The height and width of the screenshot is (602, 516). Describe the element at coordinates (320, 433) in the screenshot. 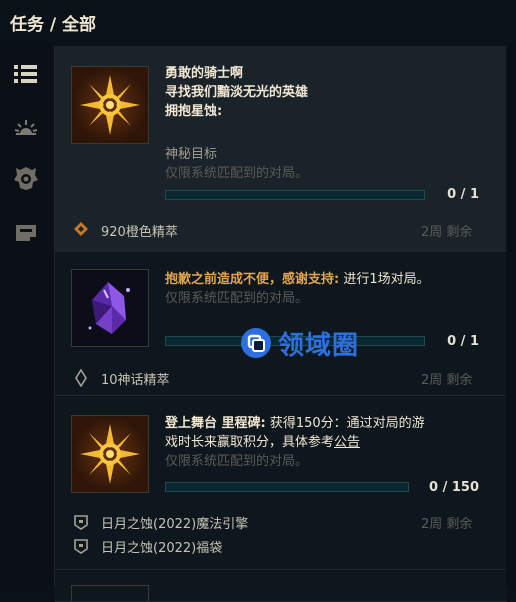

I see `quest-description: 登上舞台 里程碑: 获得150分：通过对局的游 戏时长来赢取积分，具体参考公告` at that location.